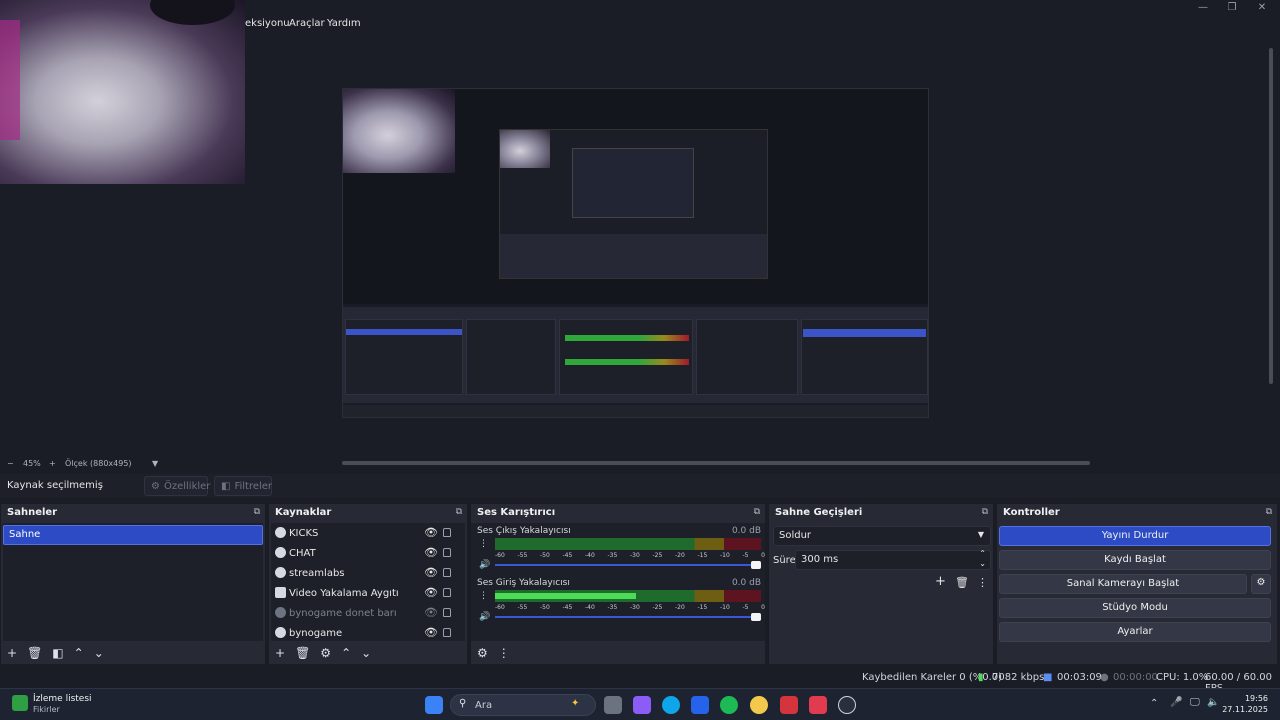  I want to click on app-icon-pink, so click(818, 705).